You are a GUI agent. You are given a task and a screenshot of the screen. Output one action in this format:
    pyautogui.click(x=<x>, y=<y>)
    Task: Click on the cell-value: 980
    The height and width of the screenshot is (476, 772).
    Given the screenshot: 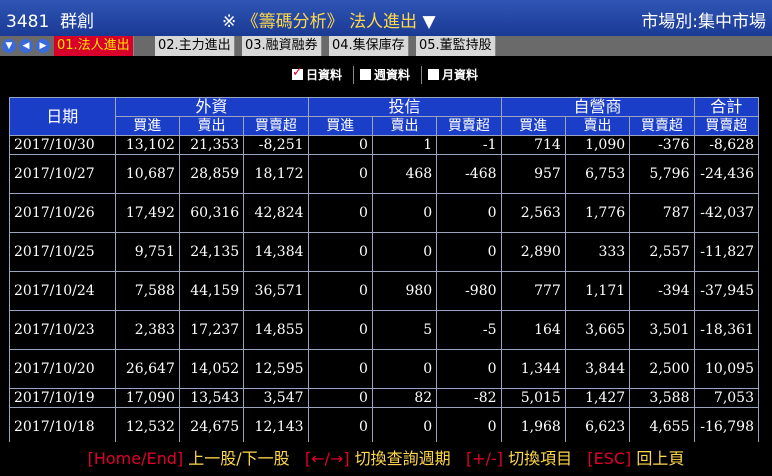 What is the action you would take?
    pyautogui.click(x=404, y=291)
    